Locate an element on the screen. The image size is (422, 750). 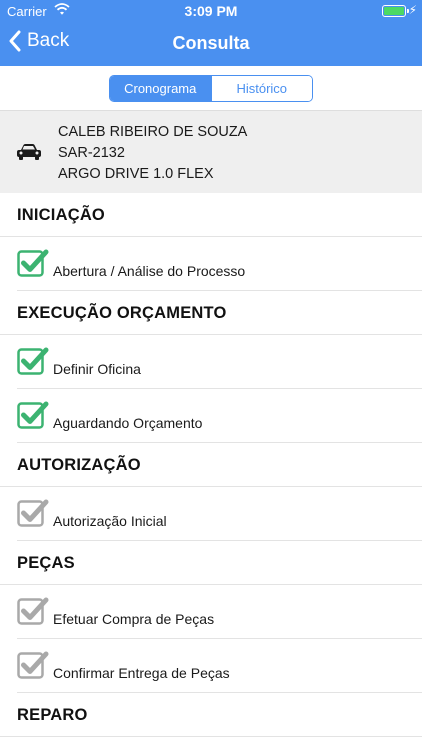
status-bar: Carrier 3:09 PM ⚡ is located at coordinates (211, 11).